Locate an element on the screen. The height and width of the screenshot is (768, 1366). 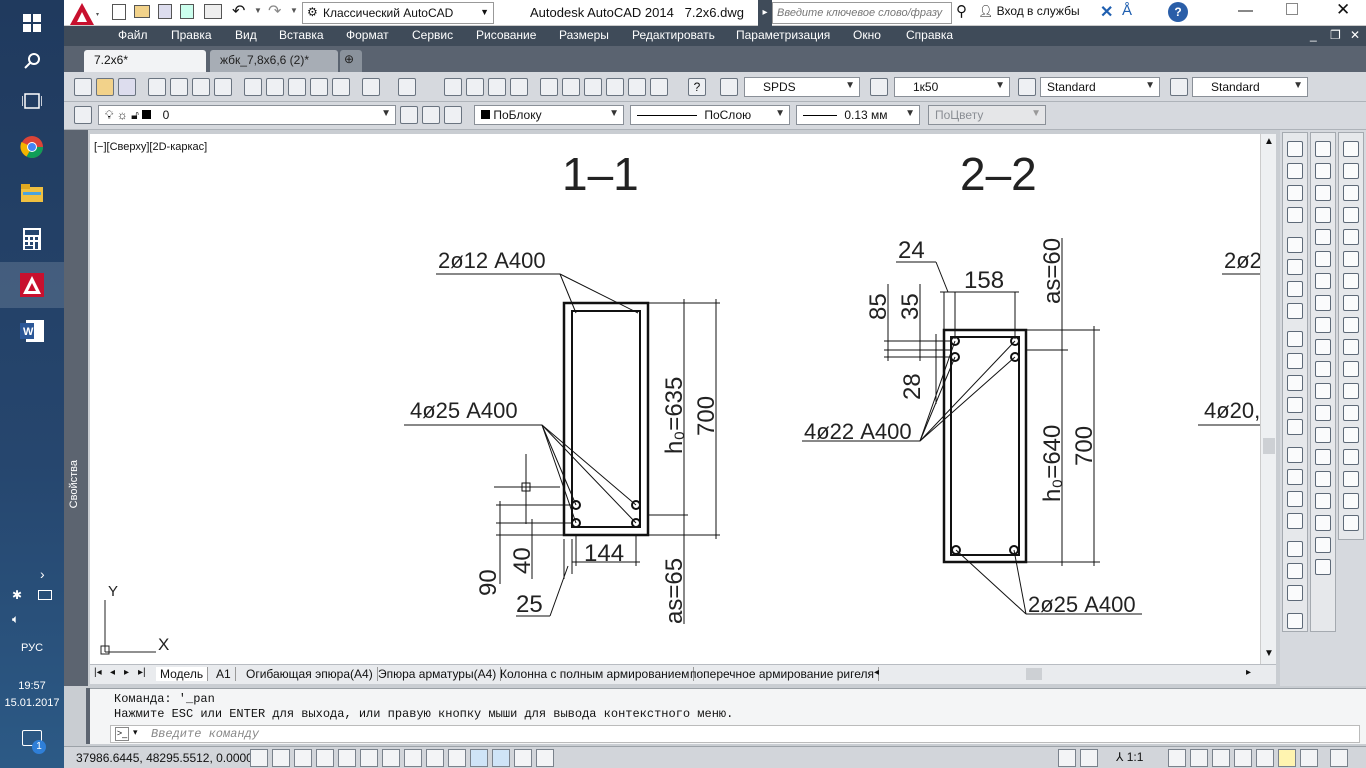
tolerance-icon is located at coordinates (1295, 455).